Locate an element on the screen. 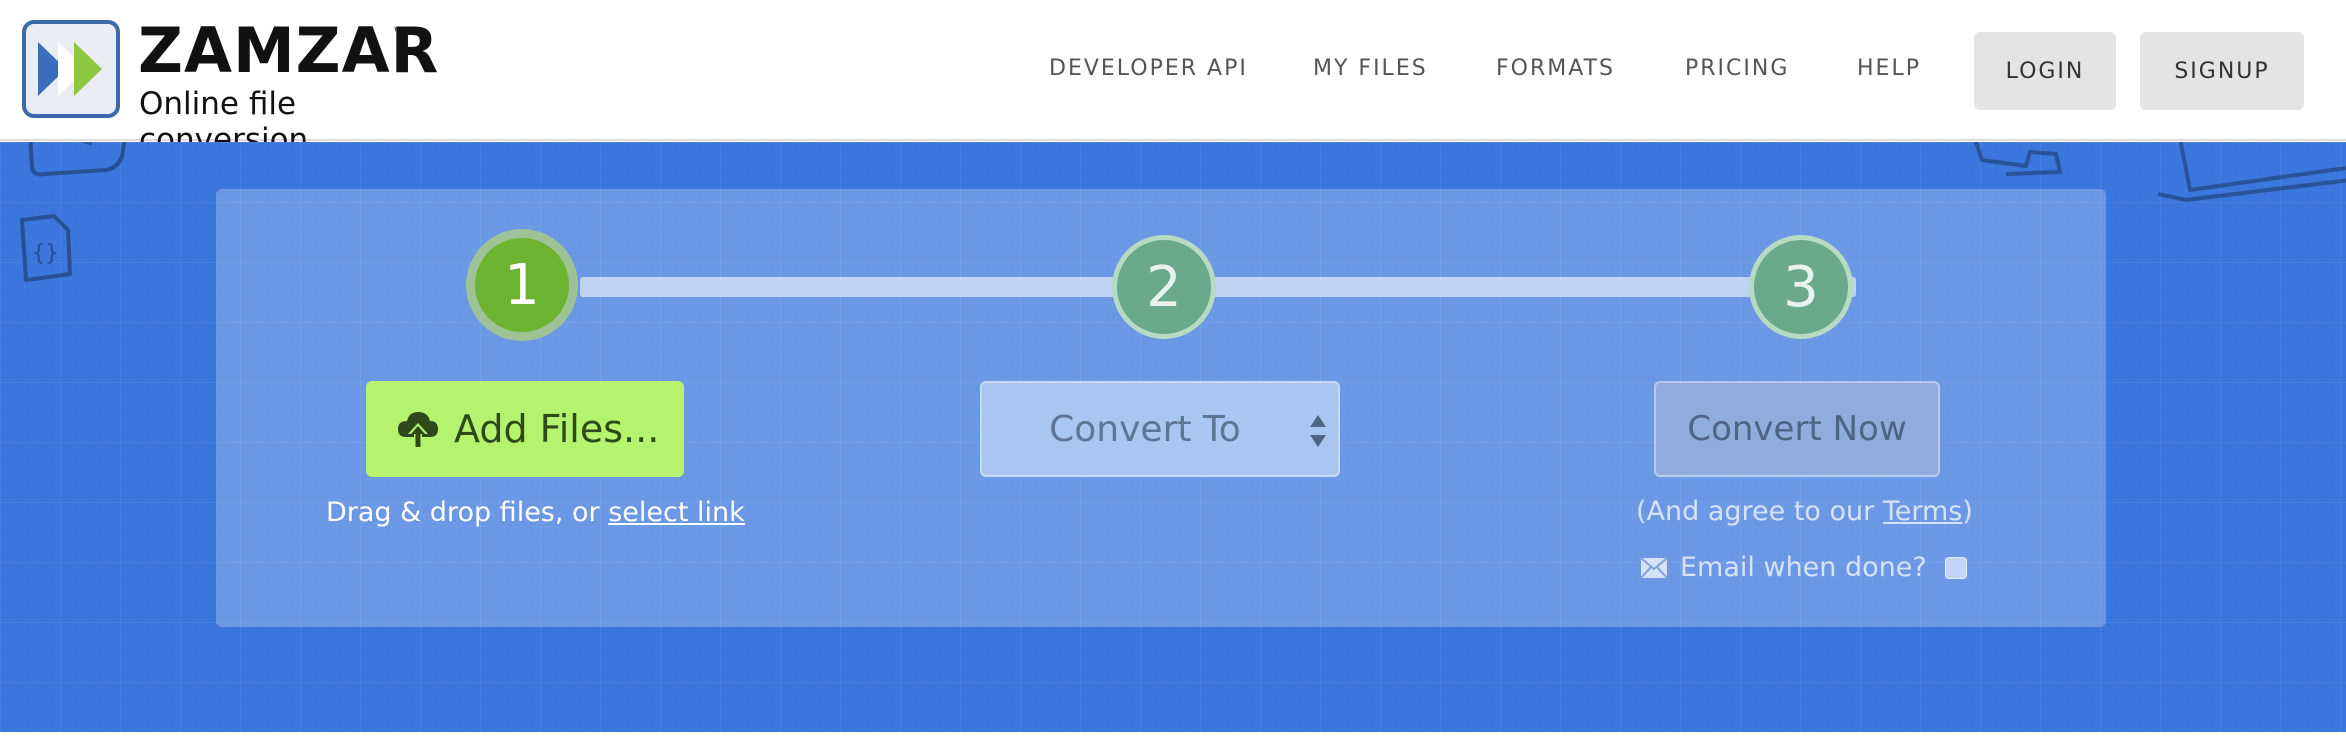 This screenshot has height=740, width=2346. nav-pricing: PRICING is located at coordinates (1737, 68).